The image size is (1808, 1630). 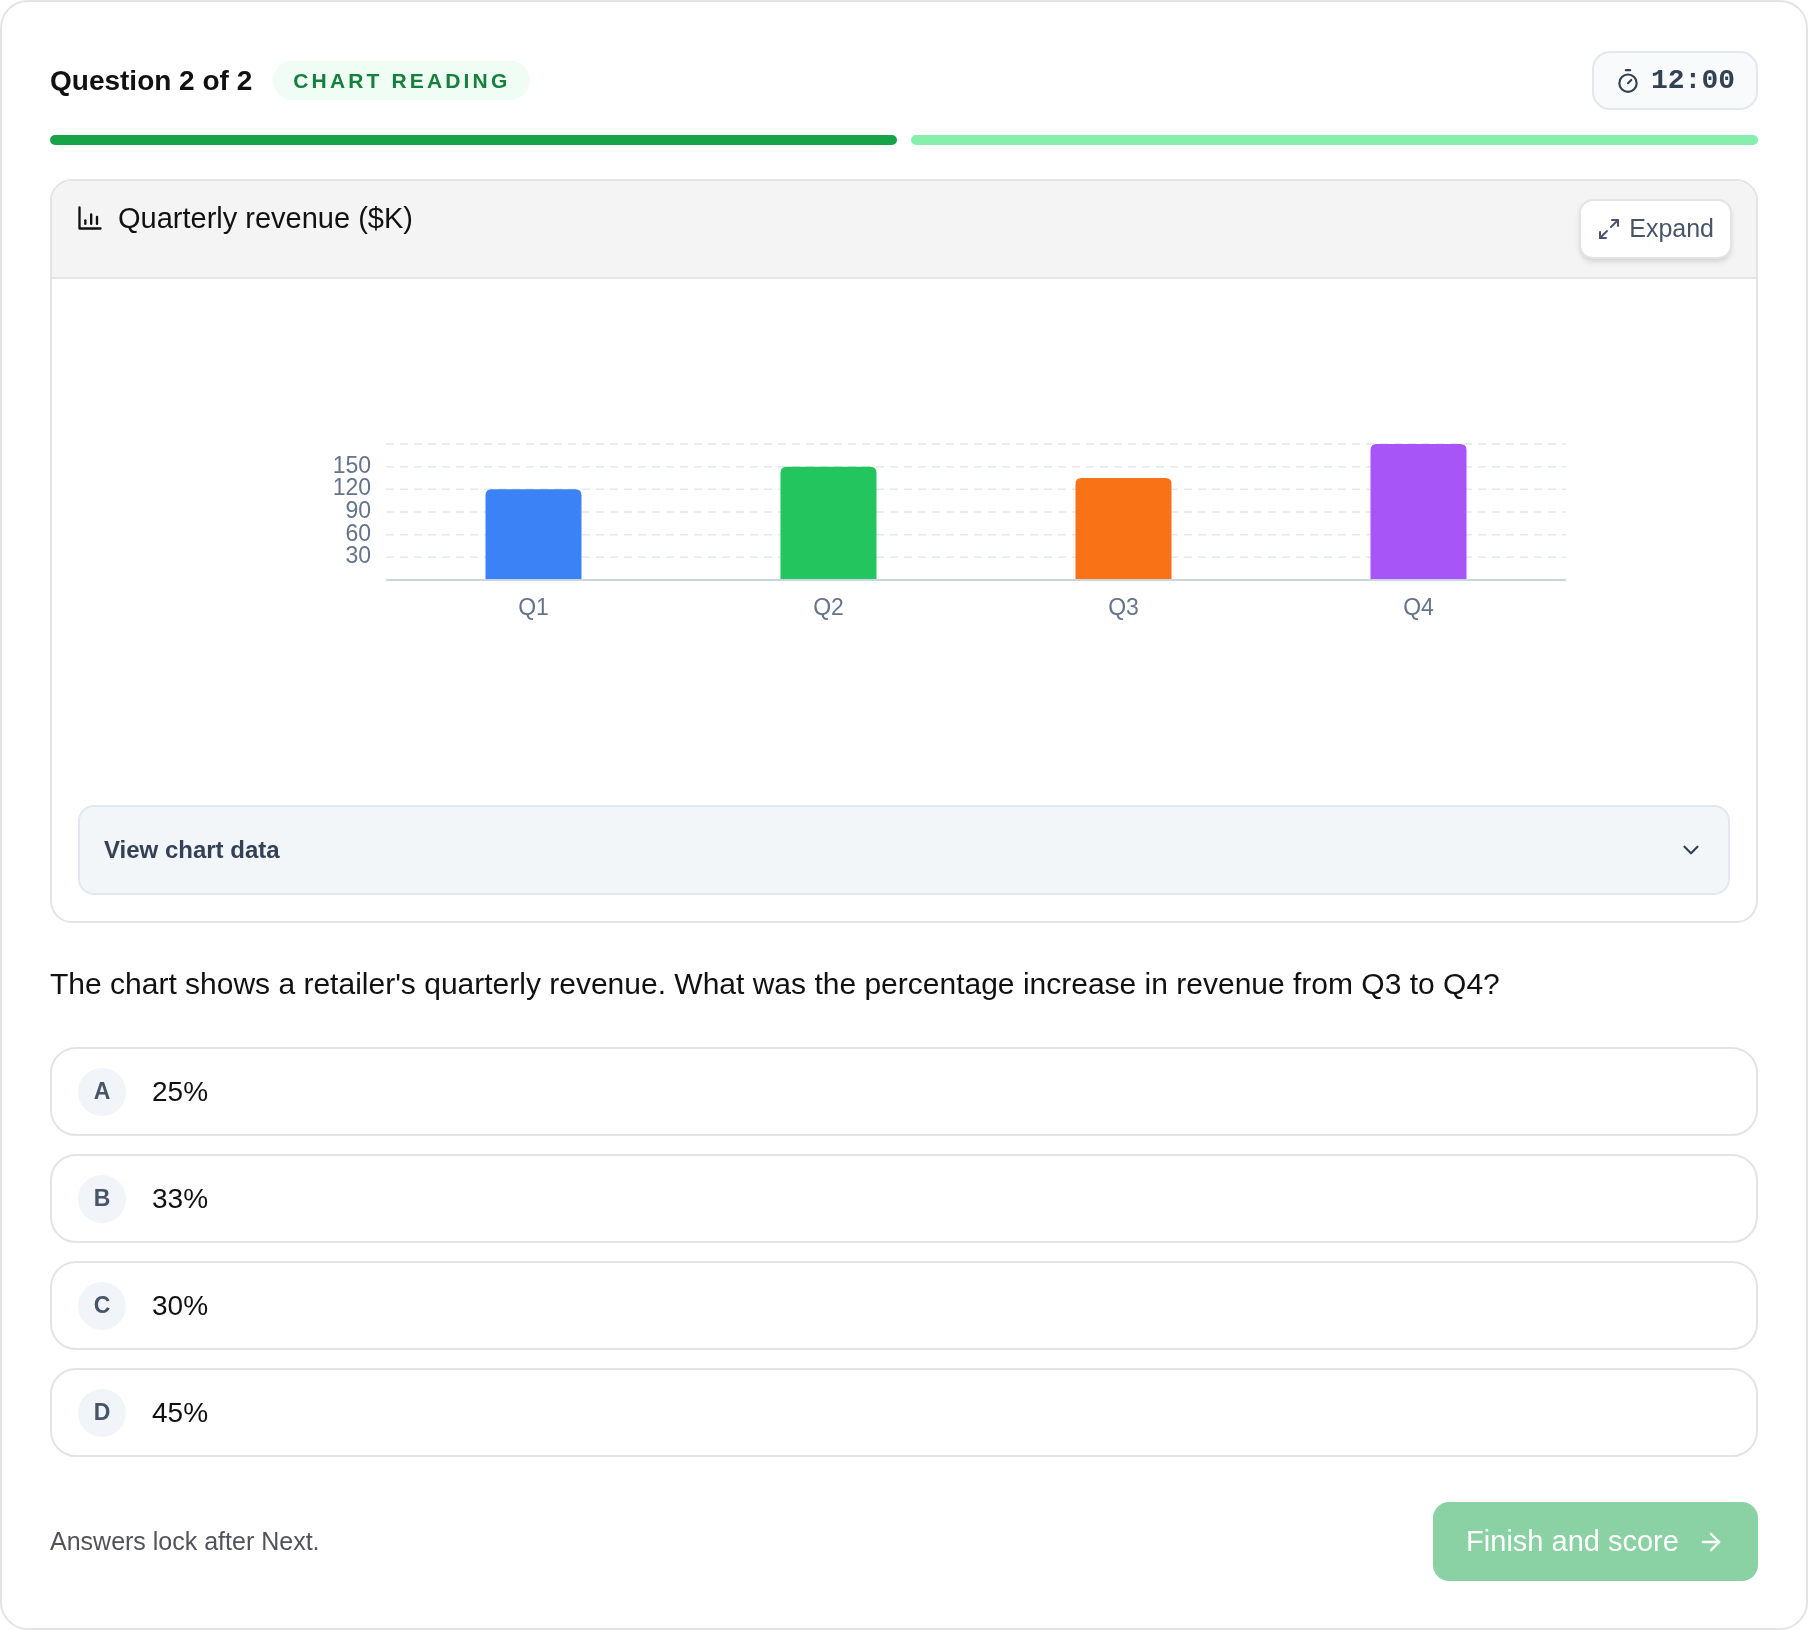 I want to click on x-axis-label: Q1, so click(x=533, y=607).